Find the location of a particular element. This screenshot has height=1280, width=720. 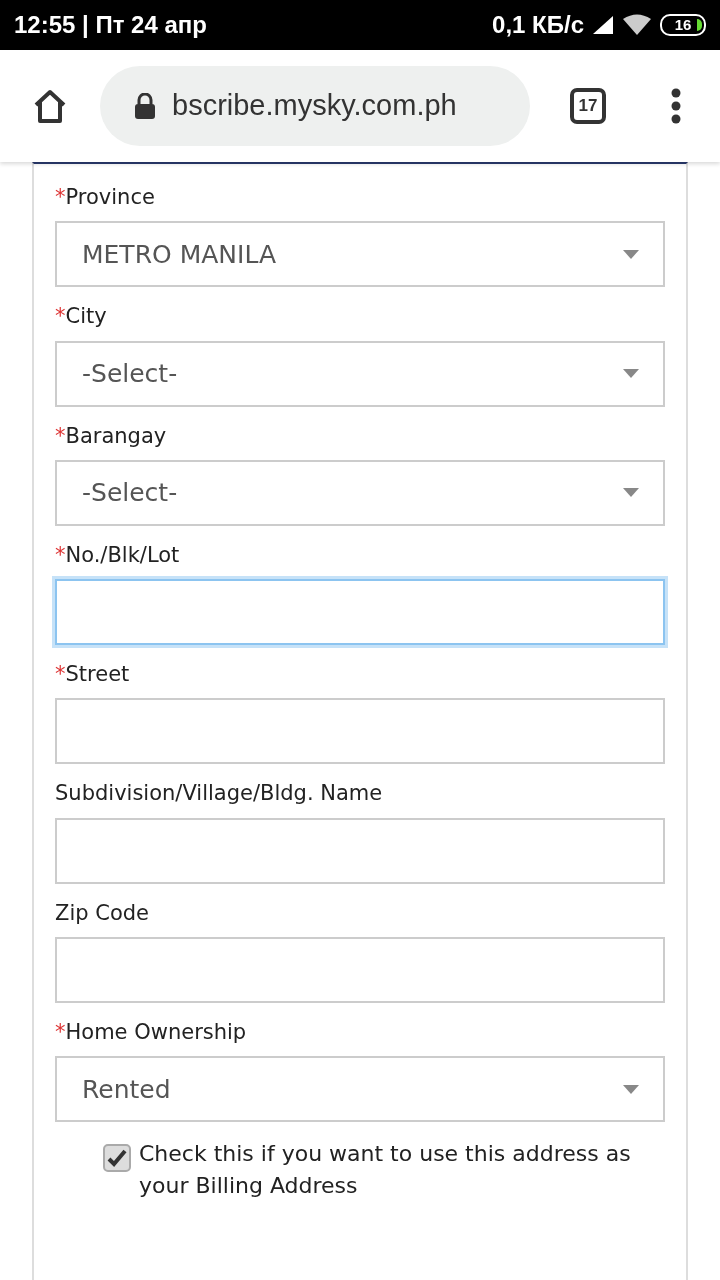

tab-count-button: 17 is located at coordinates (588, 106).